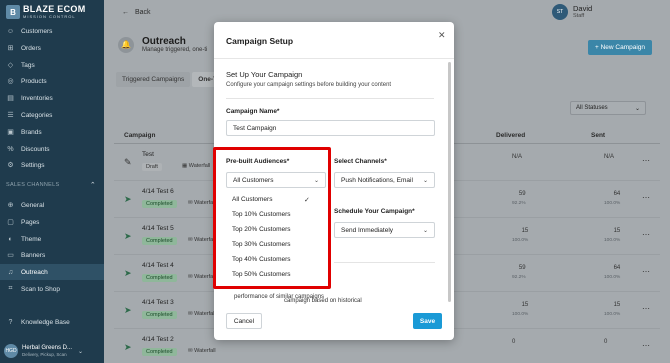 Image resolution: width=670 pixels, height=363 pixels. I want to click on sidebar-item-customers: ☺ Customers, so click(52, 31).